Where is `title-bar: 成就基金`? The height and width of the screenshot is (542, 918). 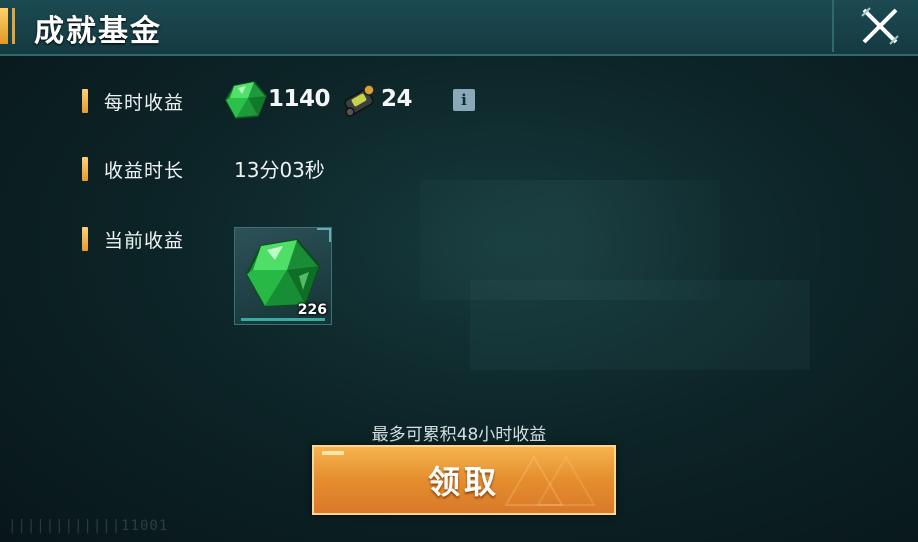 title-bar: 成就基金 is located at coordinates (459, 28).